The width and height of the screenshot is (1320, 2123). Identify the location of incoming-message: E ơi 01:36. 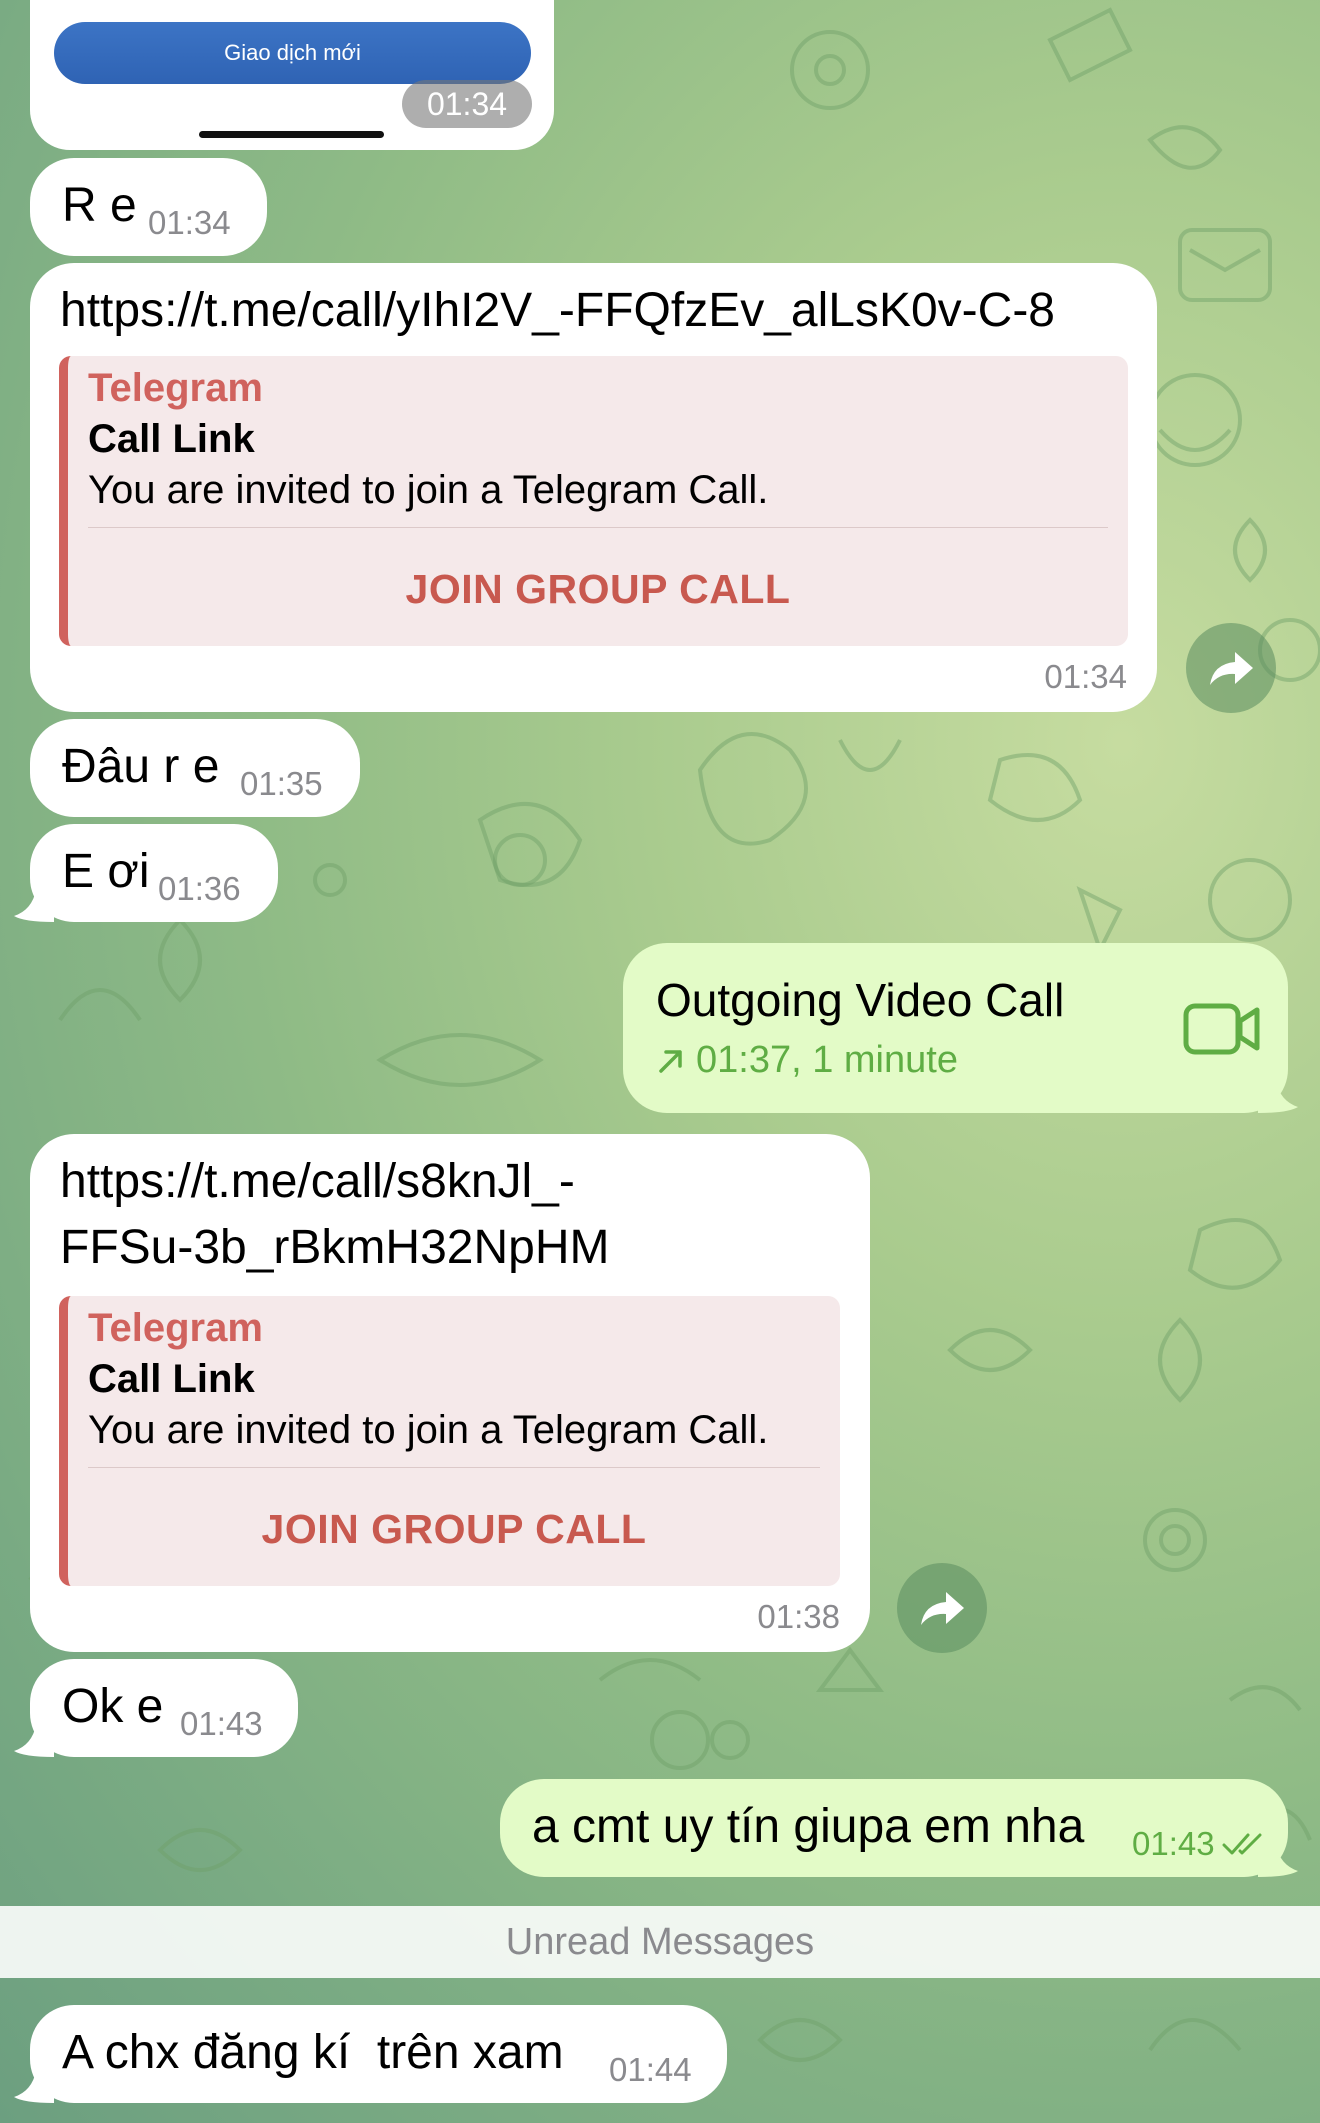
(154, 873).